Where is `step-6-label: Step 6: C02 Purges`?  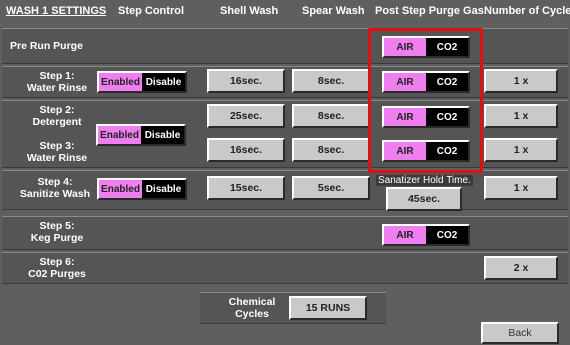
step-6-label: Step 6: C02 Purges is located at coordinates (57, 268).